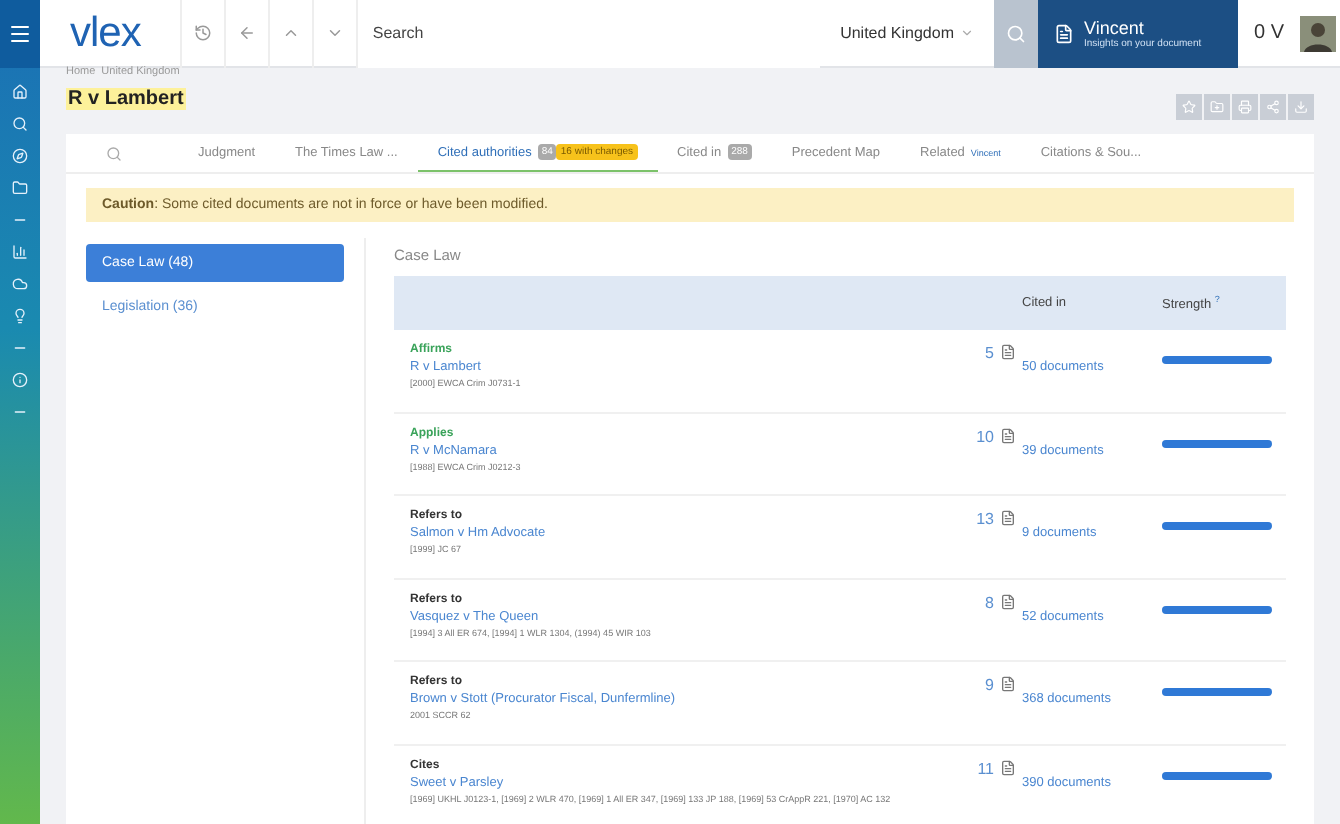  I want to click on avatar, so click(1318, 33).